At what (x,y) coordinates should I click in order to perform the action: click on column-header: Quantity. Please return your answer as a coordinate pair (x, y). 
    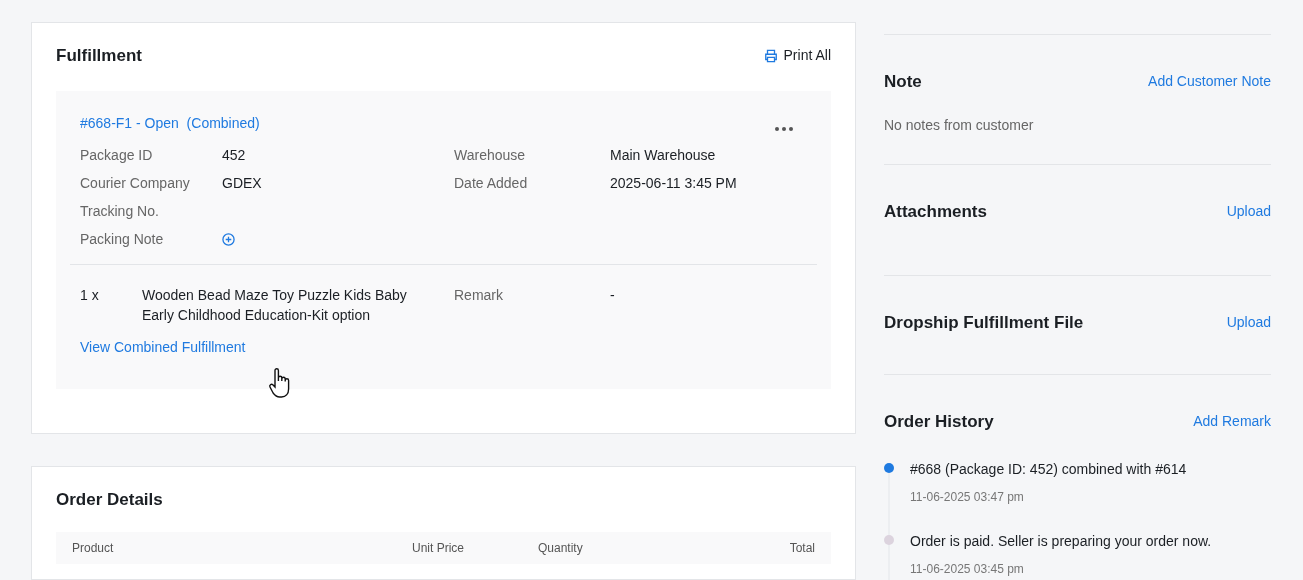
    Looking at the image, I should click on (561, 548).